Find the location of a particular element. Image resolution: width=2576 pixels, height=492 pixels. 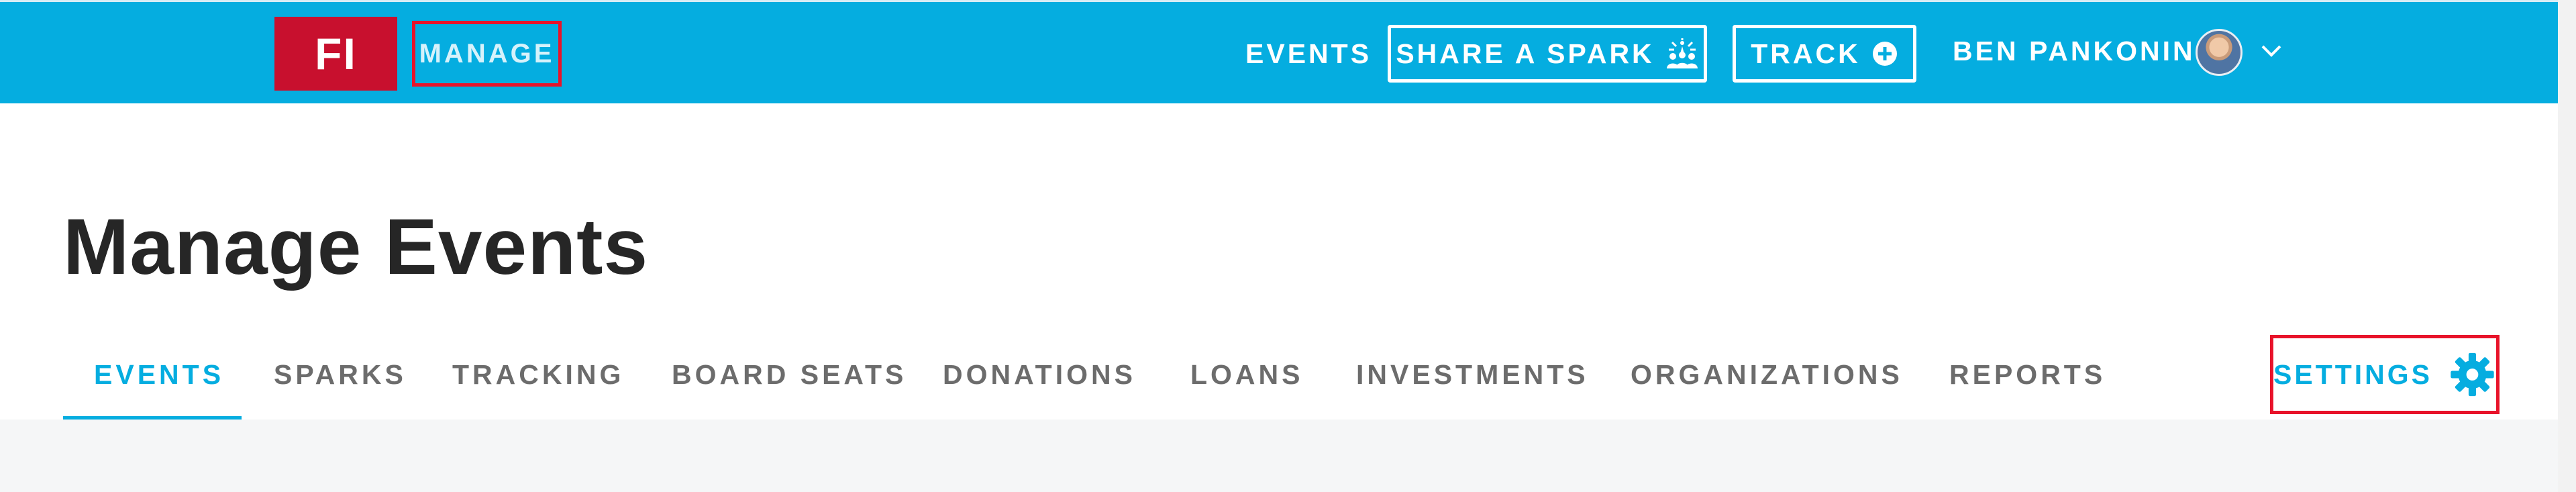

manage-link-label: MANAGE is located at coordinates (487, 53).